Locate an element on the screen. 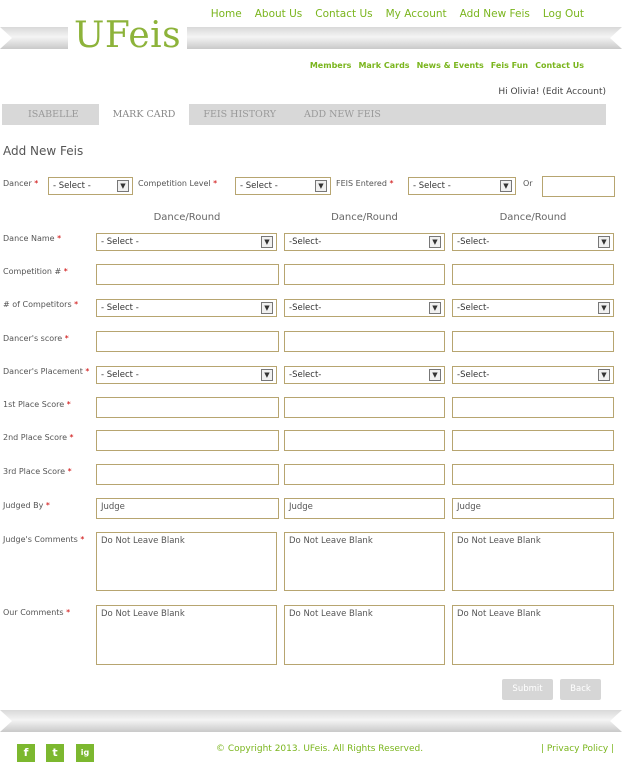 The height and width of the screenshot is (776, 622). dance-name-select-3: -Select- ▼ is located at coordinates (533, 242).